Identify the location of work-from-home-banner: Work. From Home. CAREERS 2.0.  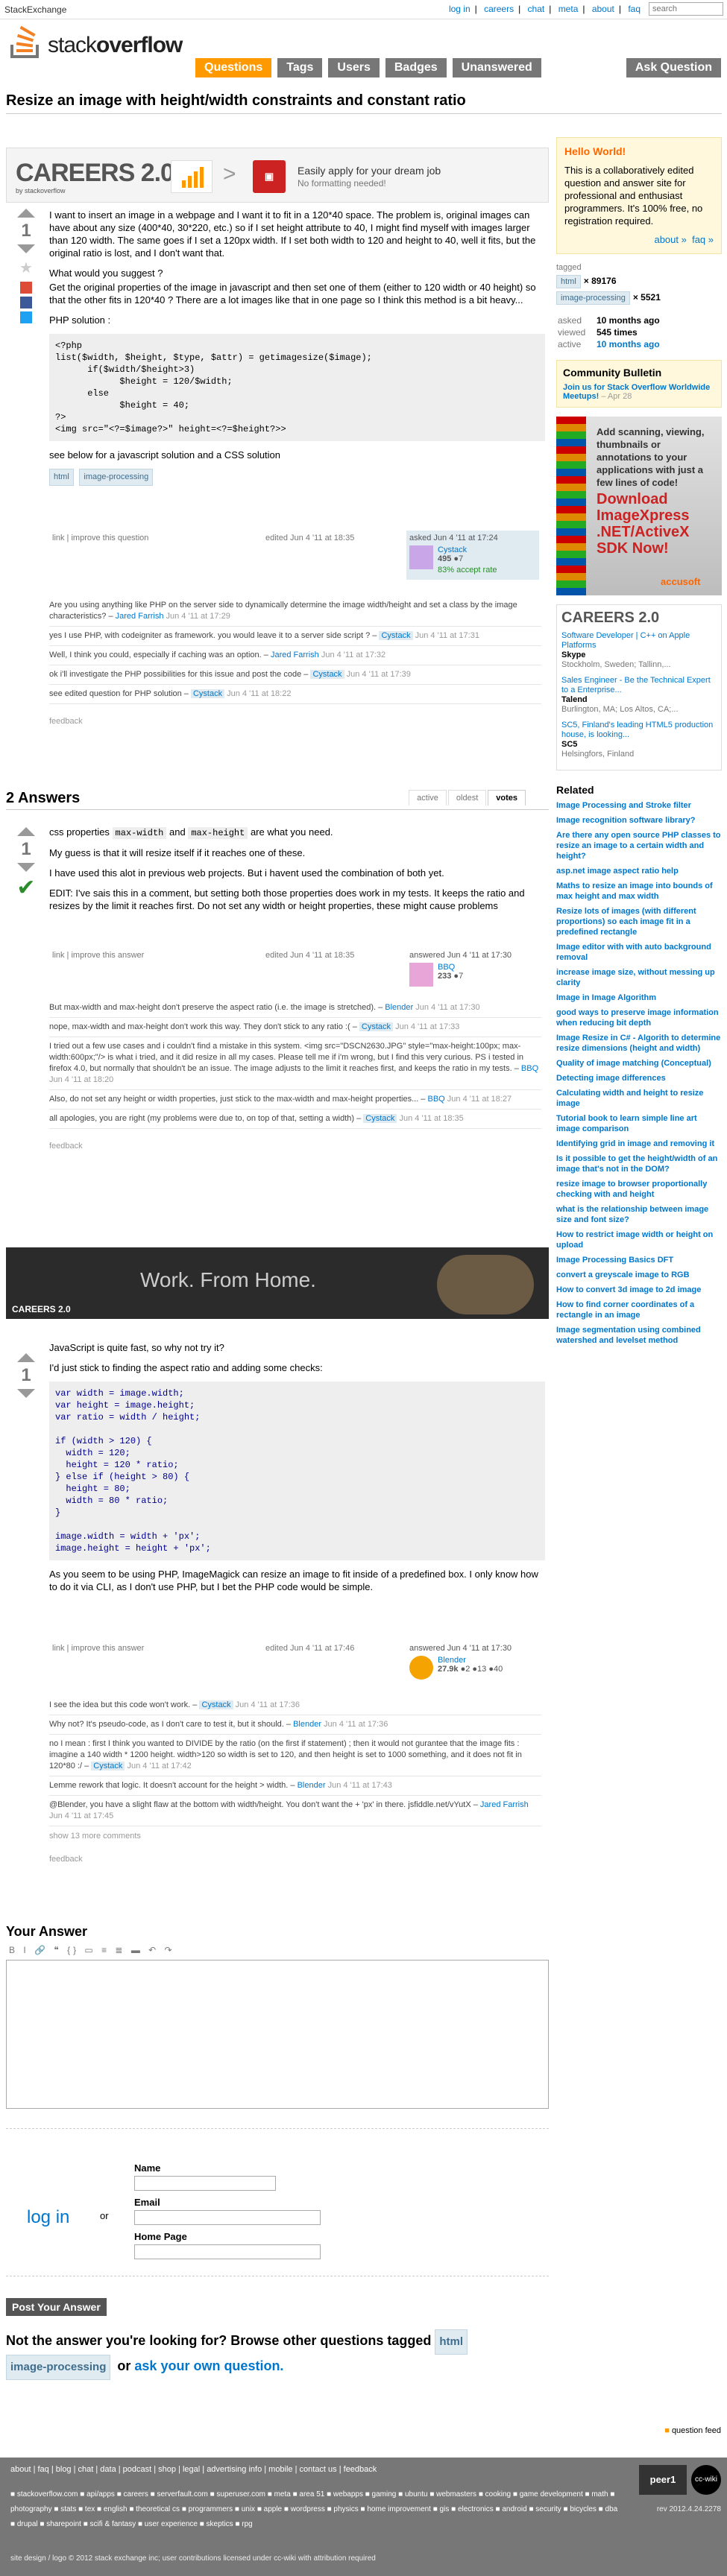
(277, 1283).